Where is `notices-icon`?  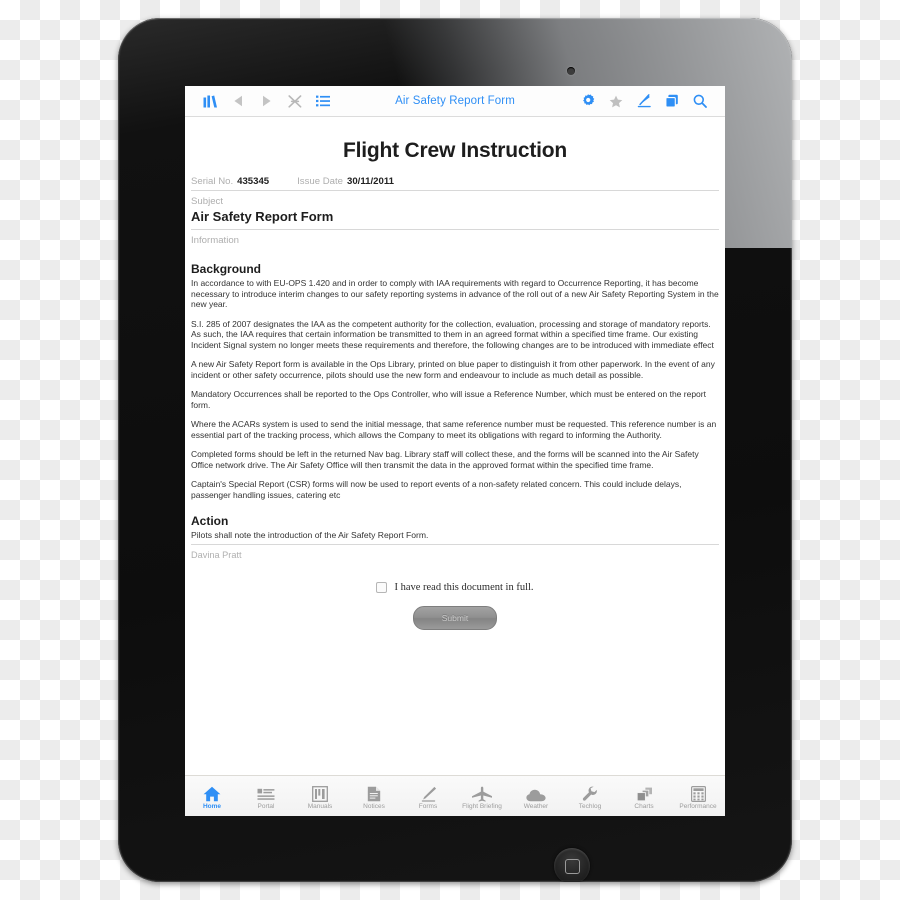 notices-icon is located at coordinates (374, 792).